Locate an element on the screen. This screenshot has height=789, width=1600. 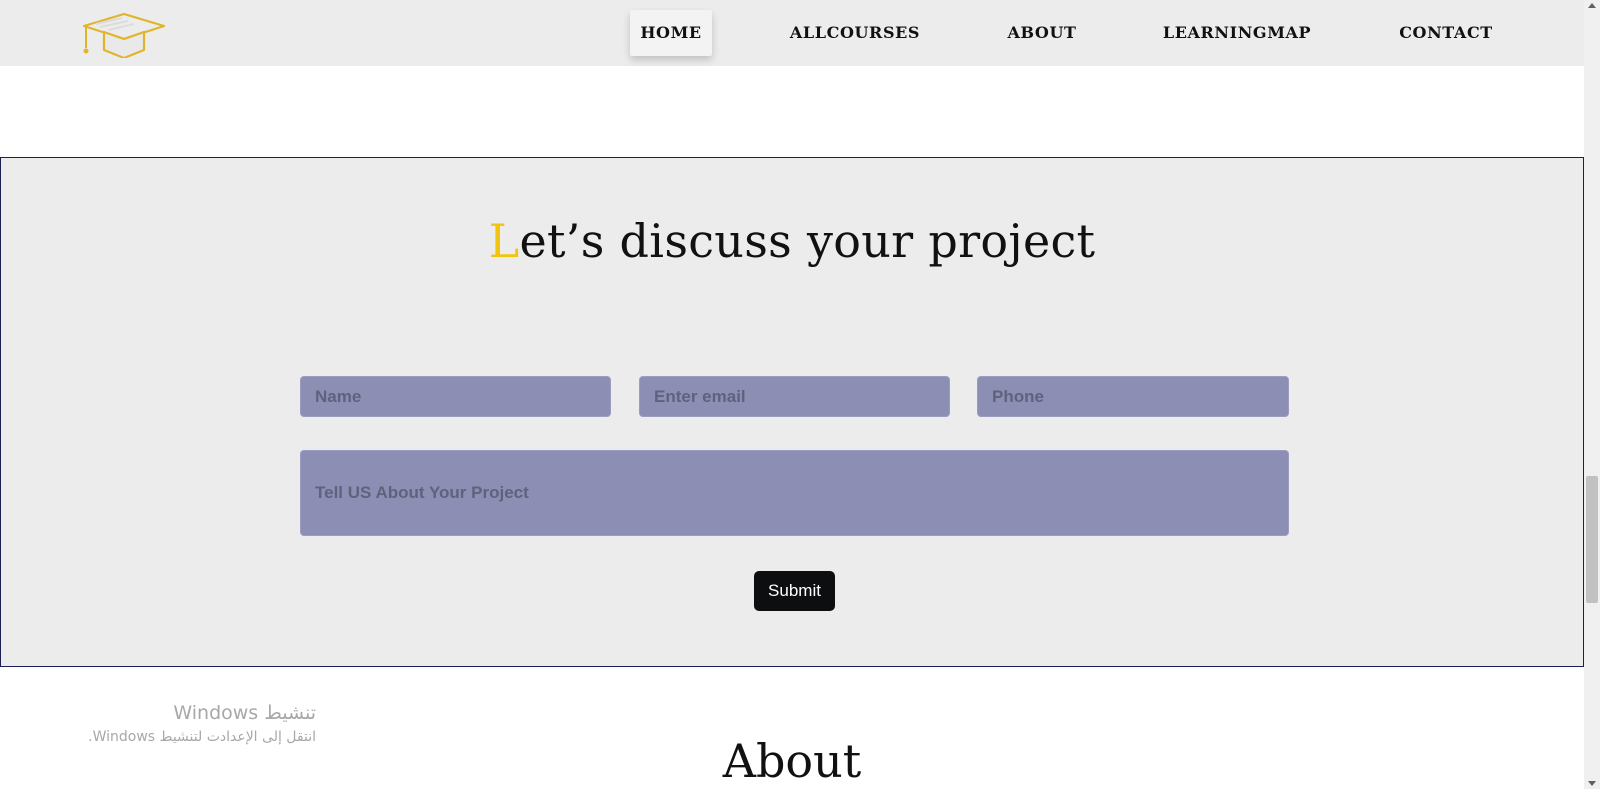
name-input is located at coordinates (455, 396).